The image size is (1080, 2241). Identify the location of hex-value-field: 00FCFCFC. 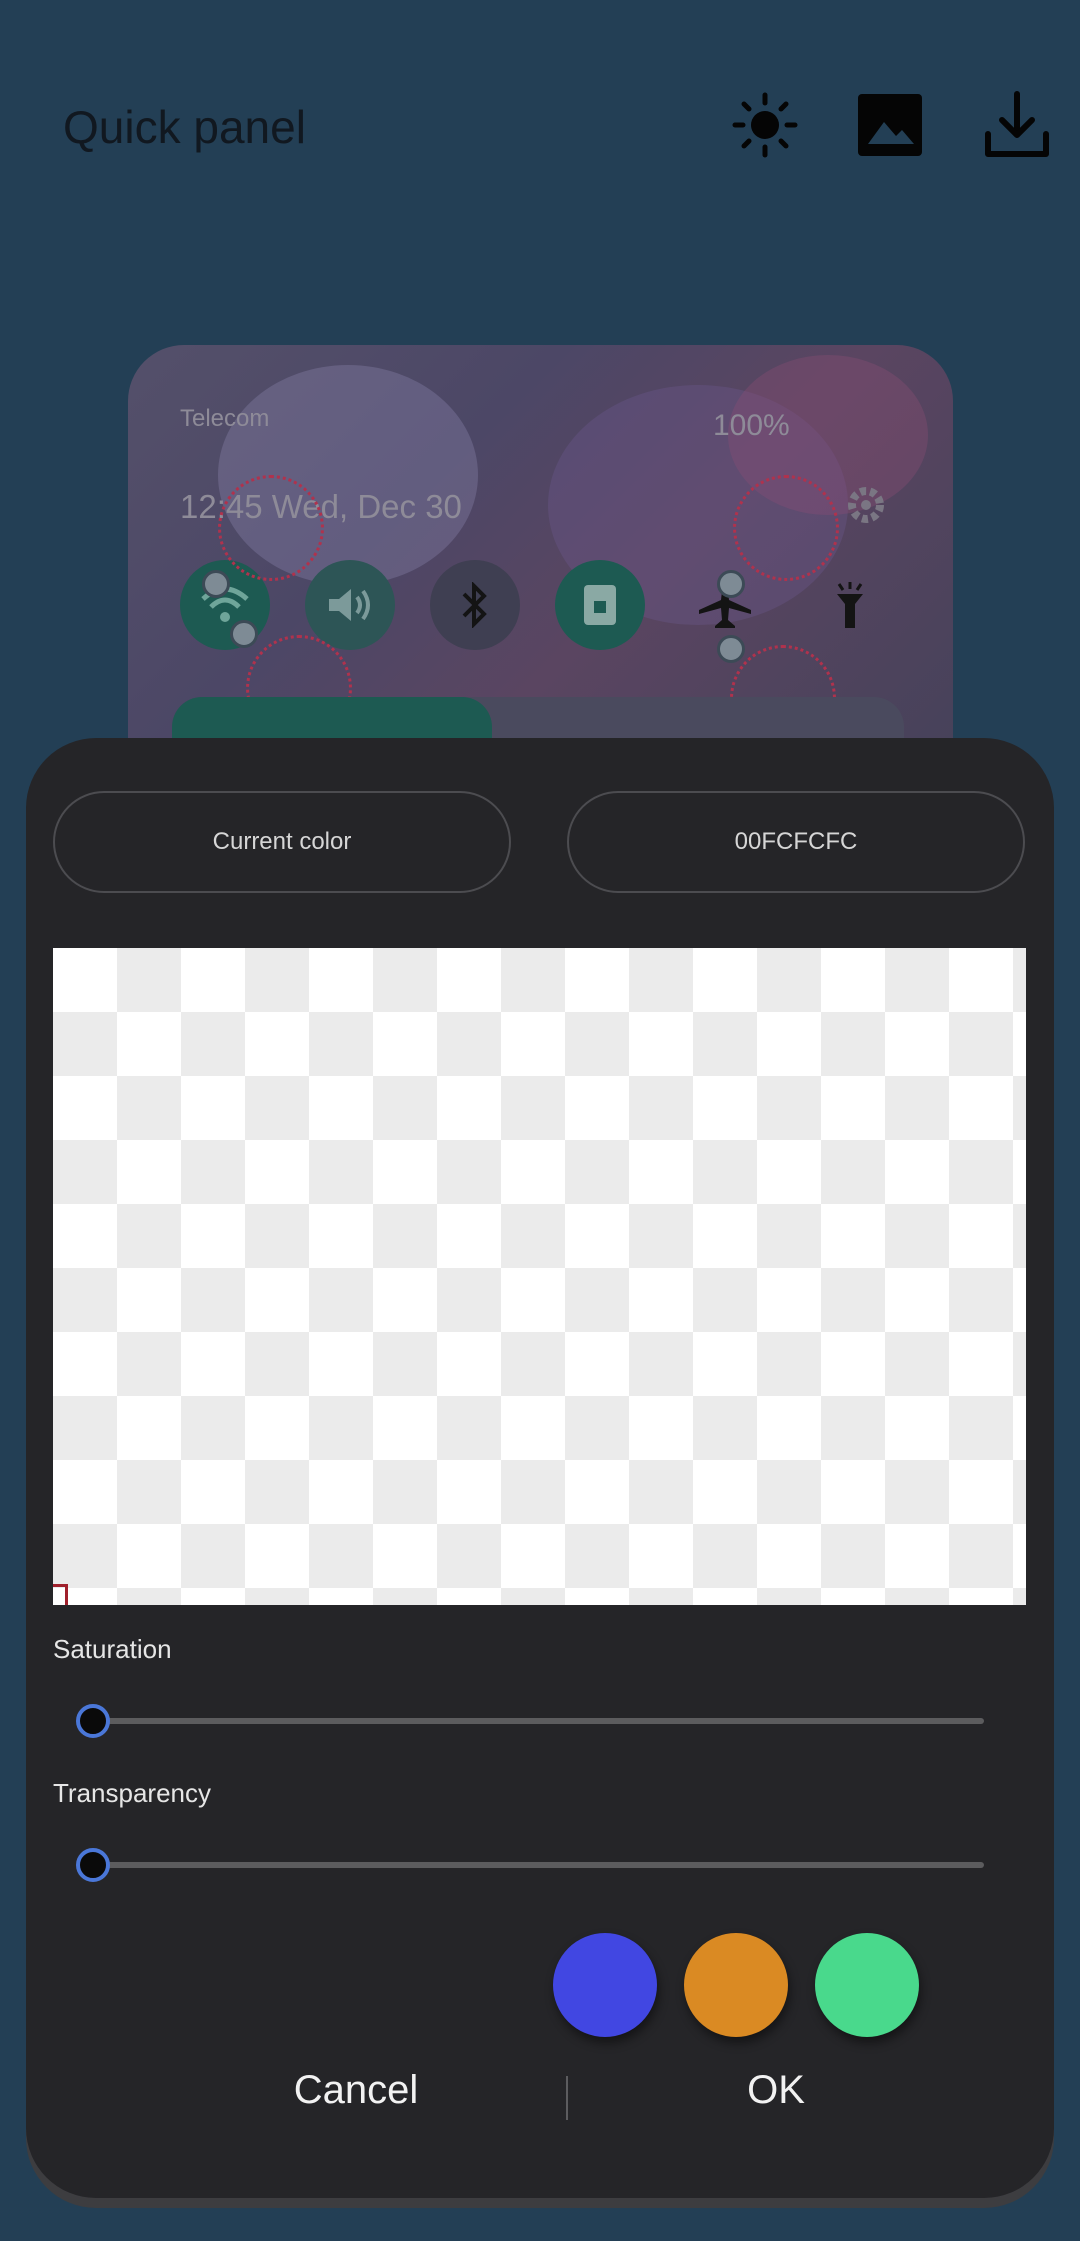
(796, 842).